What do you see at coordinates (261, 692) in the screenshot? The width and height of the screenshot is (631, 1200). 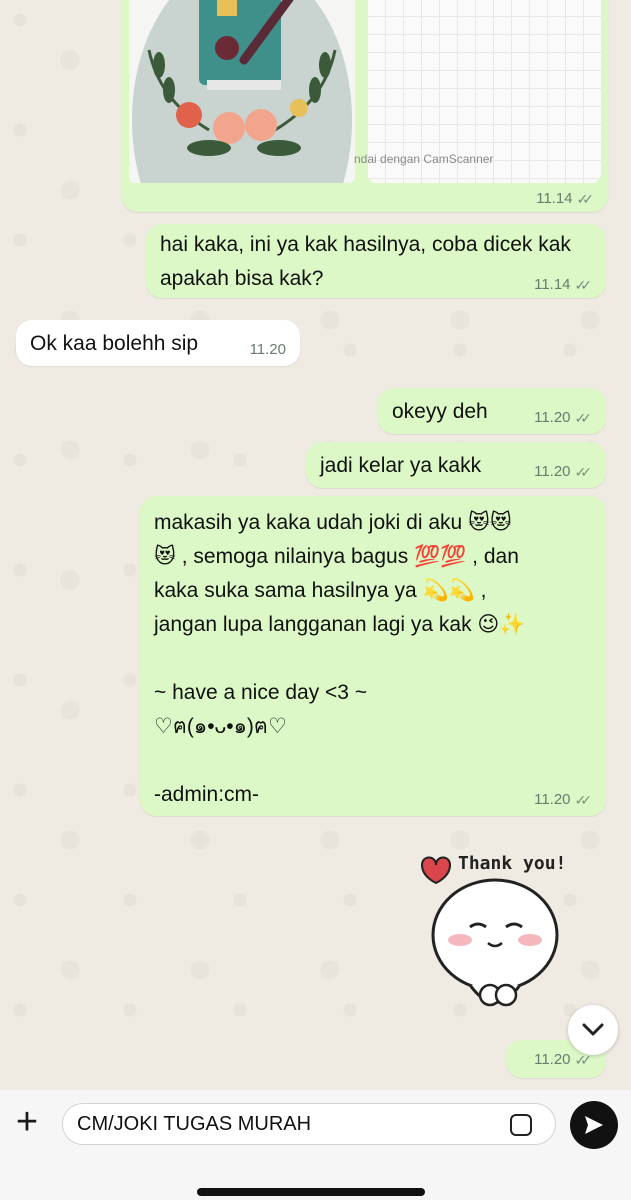 I see `message-line: ~ have a nice day <3 ~` at bounding box center [261, 692].